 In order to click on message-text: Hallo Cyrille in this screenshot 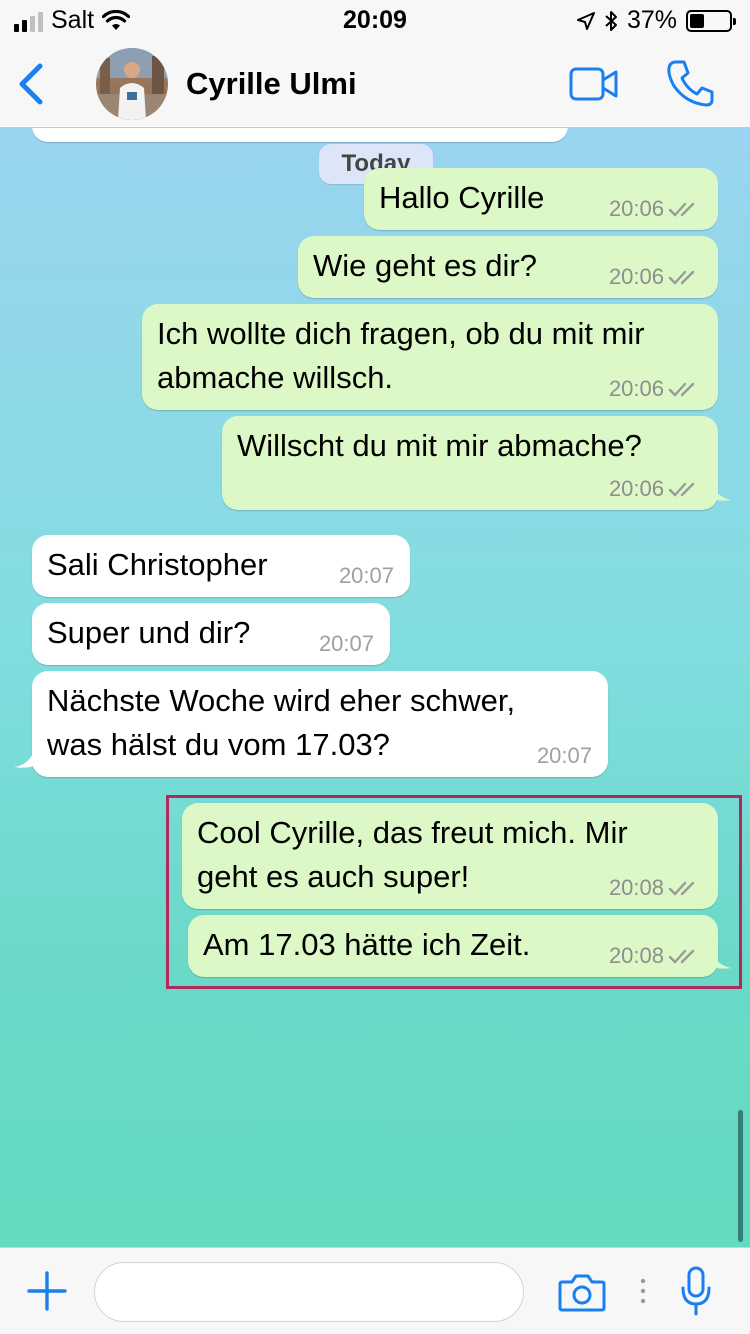, I will do `click(462, 197)`.